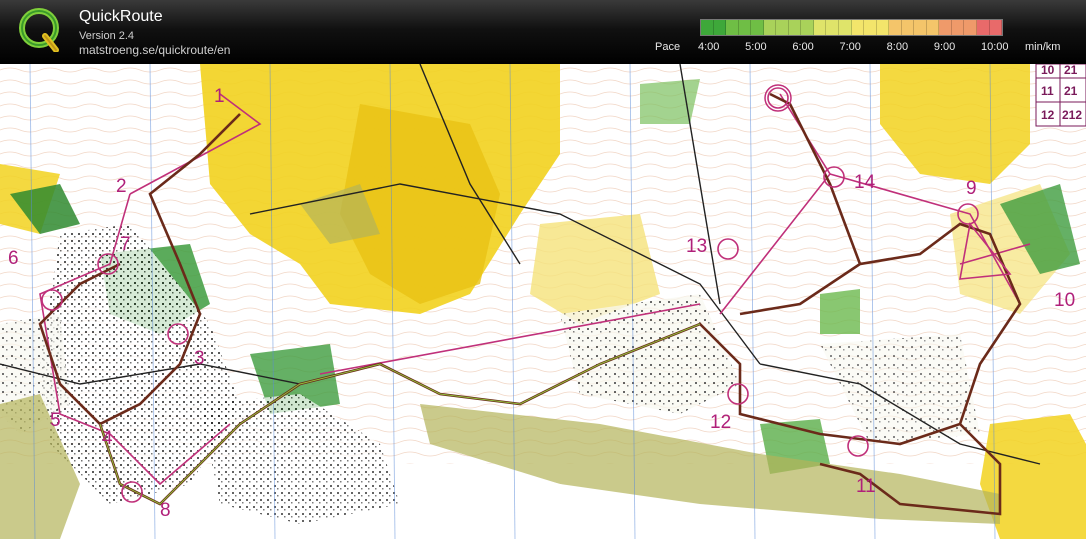 This screenshot has width=1086, height=539. What do you see at coordinates (897, 47) in the screenshot?
I see `pace-tick-label: 8:00` at bounding box center [897, 47].